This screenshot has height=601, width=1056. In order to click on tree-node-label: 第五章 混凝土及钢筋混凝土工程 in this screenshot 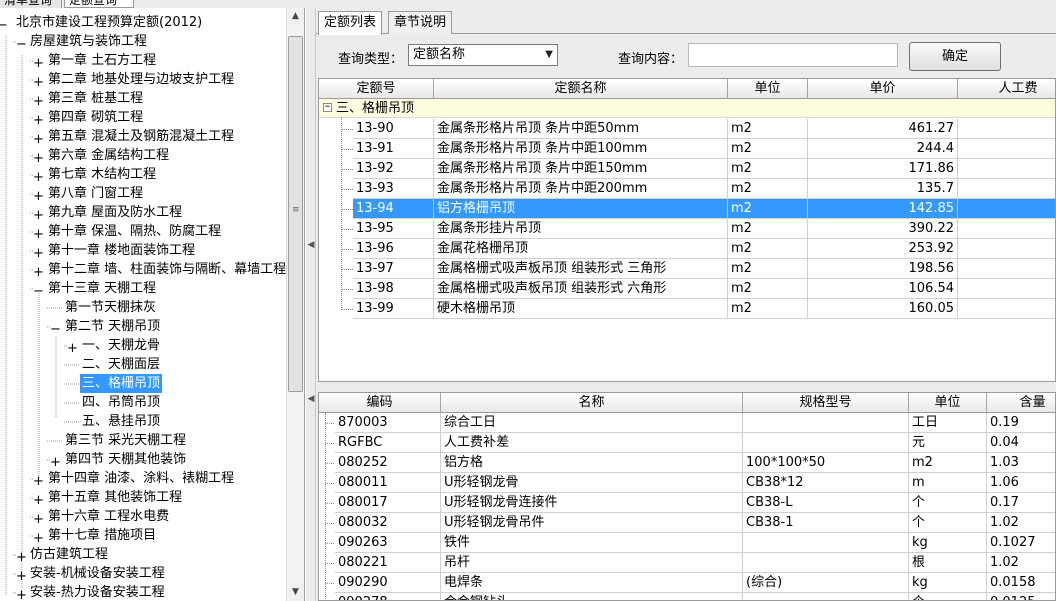, I will do `click(141, 136)`.